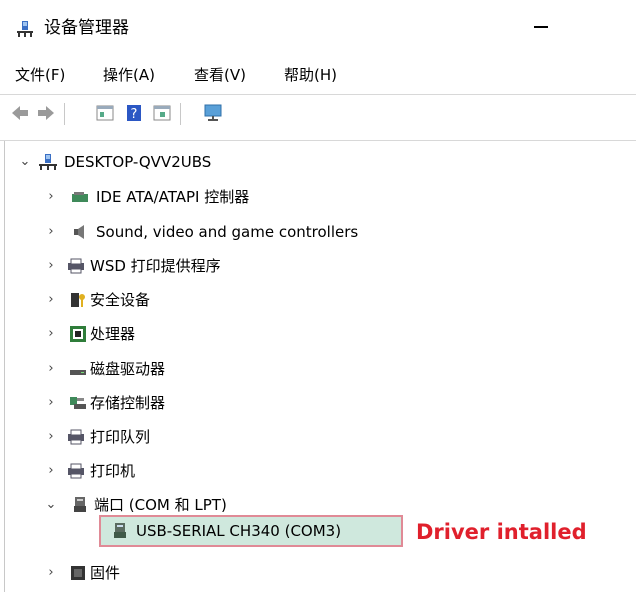 The height and width of the screenshot is (592, 636). Describe the element at coordinates (129, 74) in the screenshot. I see `menu-action: 操作(A)` at that location.